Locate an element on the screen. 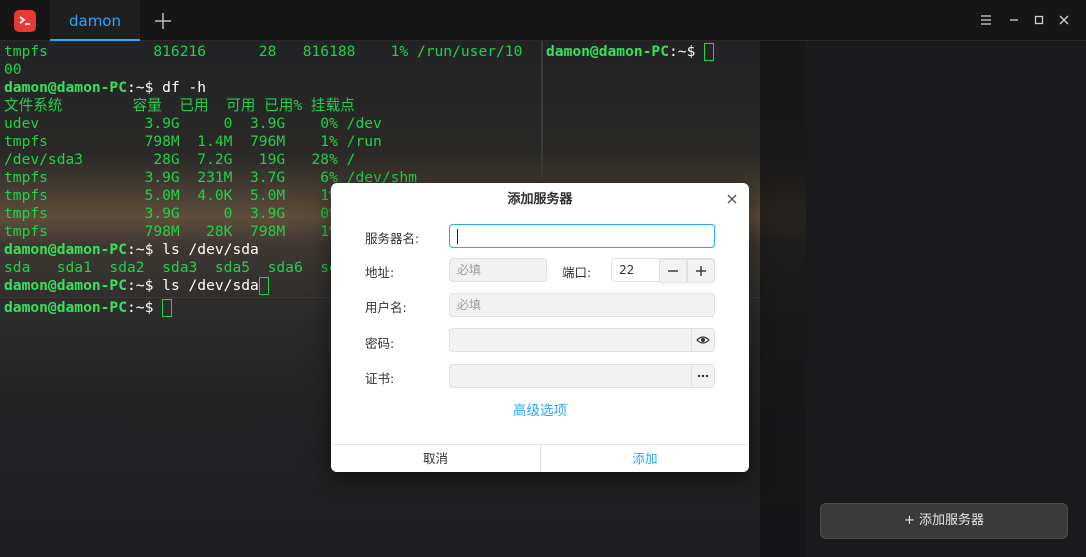  menu-icon is located at coordinates (986, 20).